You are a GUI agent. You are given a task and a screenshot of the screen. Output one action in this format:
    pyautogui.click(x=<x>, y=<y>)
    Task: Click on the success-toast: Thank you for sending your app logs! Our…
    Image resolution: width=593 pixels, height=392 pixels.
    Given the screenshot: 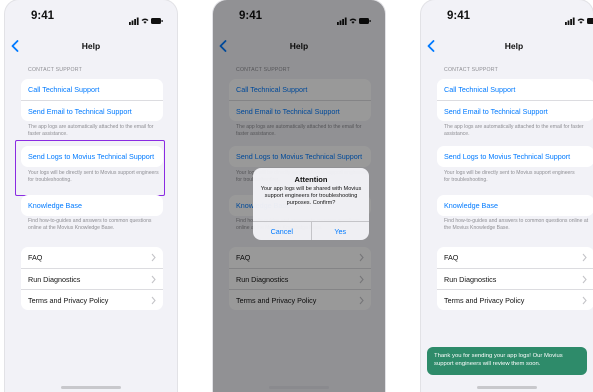 What is the action you would take?
    pyautogui.click(x=507, y=361)
    